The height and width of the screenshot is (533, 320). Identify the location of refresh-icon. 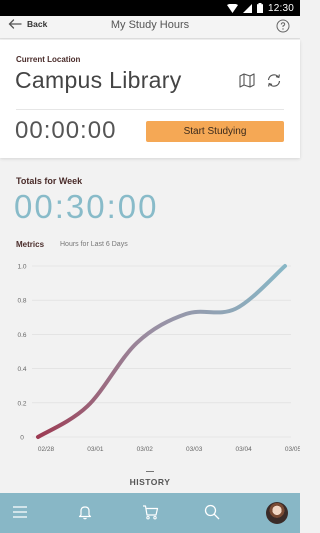
(274, 80).